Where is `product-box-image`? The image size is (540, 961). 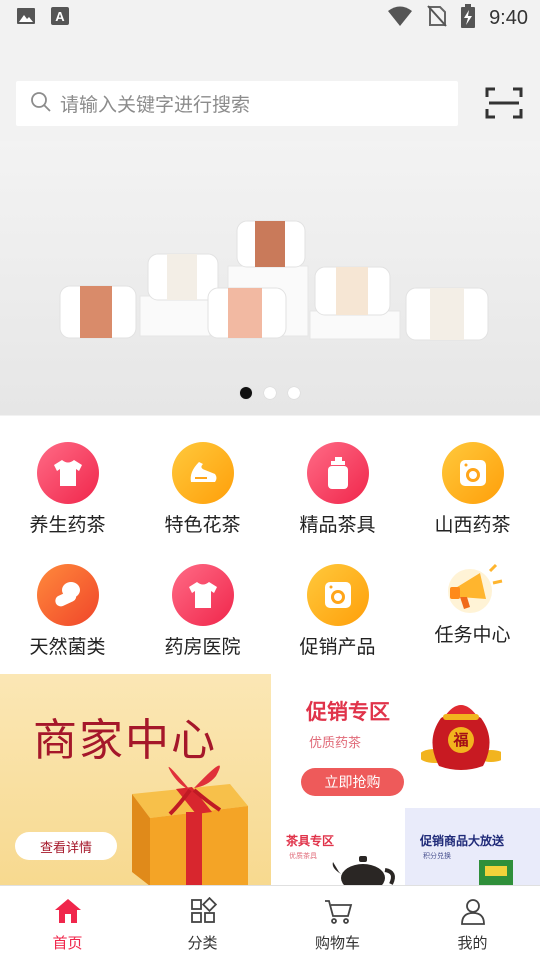 product-box-image is located at coordinates (496, 873).